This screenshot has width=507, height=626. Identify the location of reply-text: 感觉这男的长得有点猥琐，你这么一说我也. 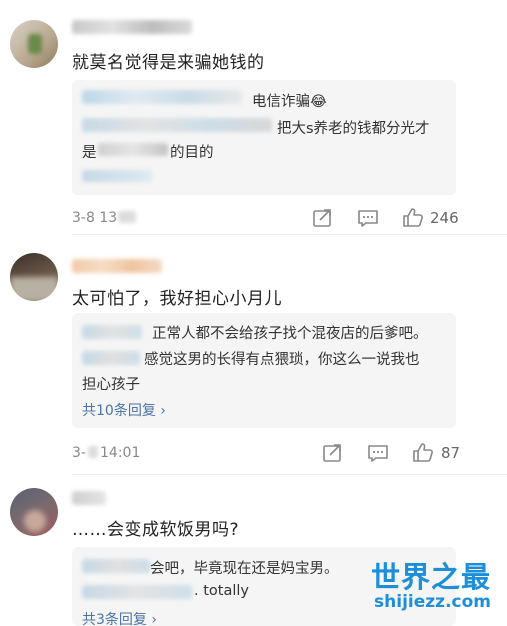
(282, 360).